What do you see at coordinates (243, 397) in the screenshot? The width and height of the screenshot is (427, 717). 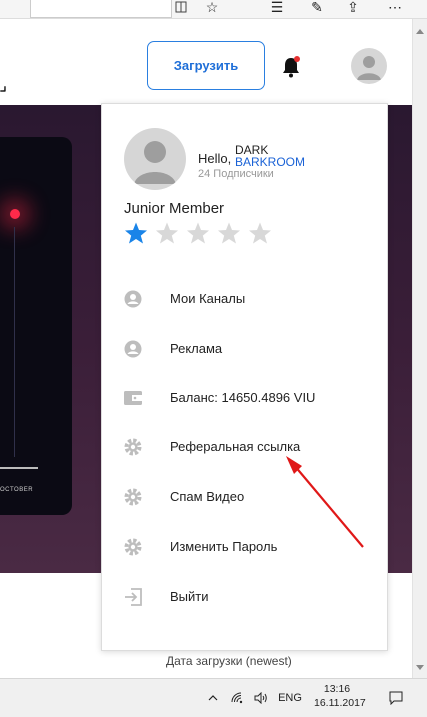 I see `menu-item-label: Баланс: 14650.4896 VIU` at bounding box center [243, 397].